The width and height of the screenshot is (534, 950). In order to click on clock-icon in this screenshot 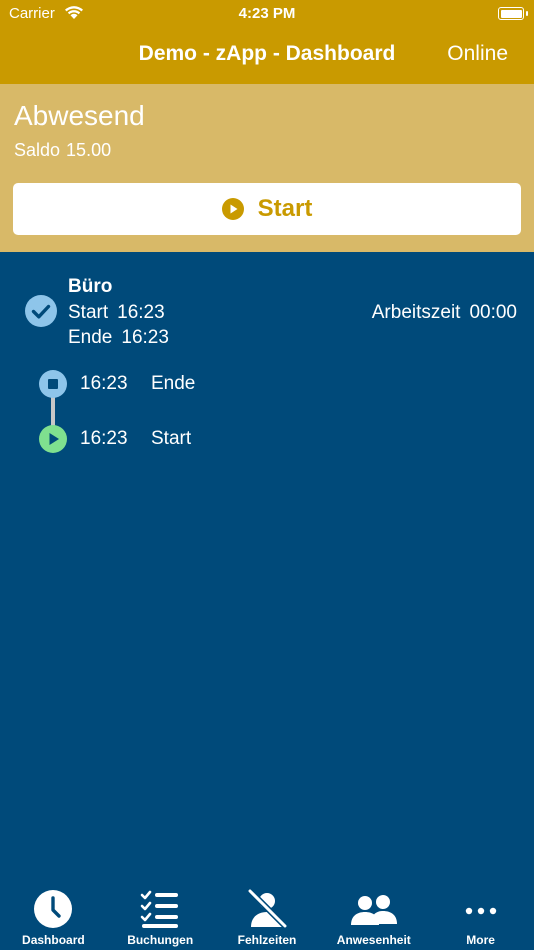, I will do `click(53, 909)`.